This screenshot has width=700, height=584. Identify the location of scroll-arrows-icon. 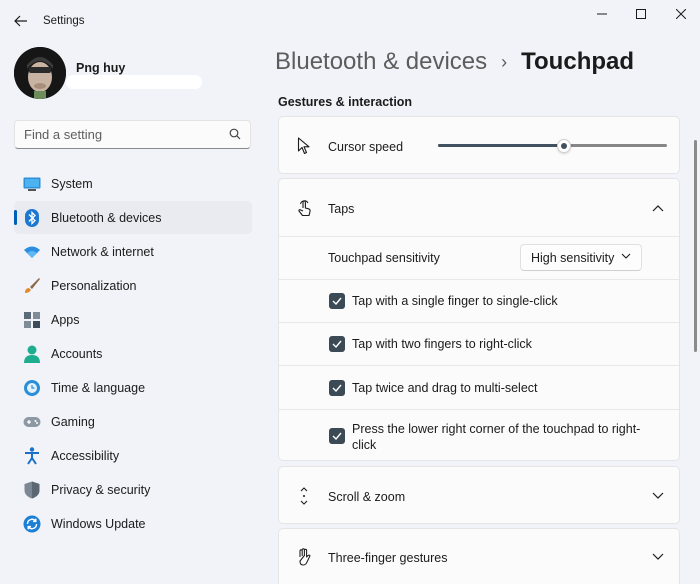
(304, 496).